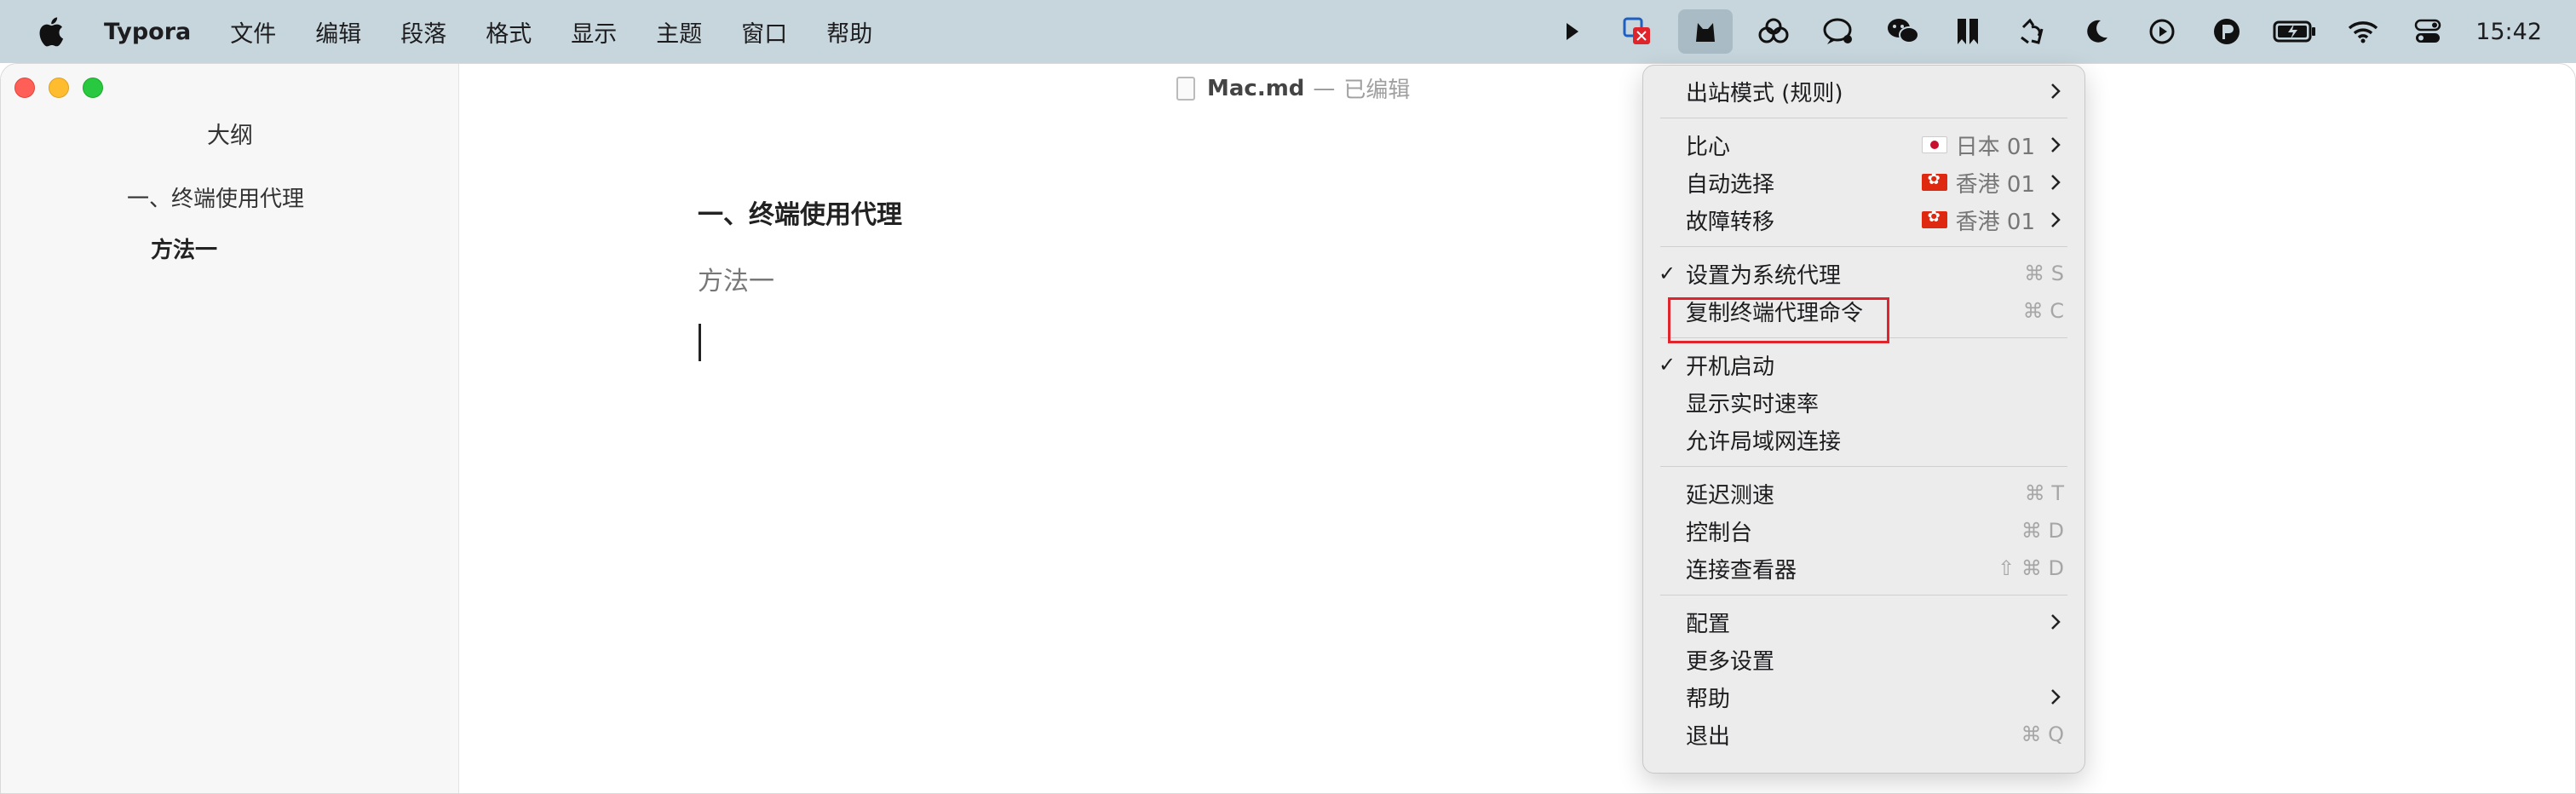 The width and height of the screenshot is (2576, 794). Describe the element at coordinates (849, 32) in the screenshot. I see `menu-help: 帮助` at that location.